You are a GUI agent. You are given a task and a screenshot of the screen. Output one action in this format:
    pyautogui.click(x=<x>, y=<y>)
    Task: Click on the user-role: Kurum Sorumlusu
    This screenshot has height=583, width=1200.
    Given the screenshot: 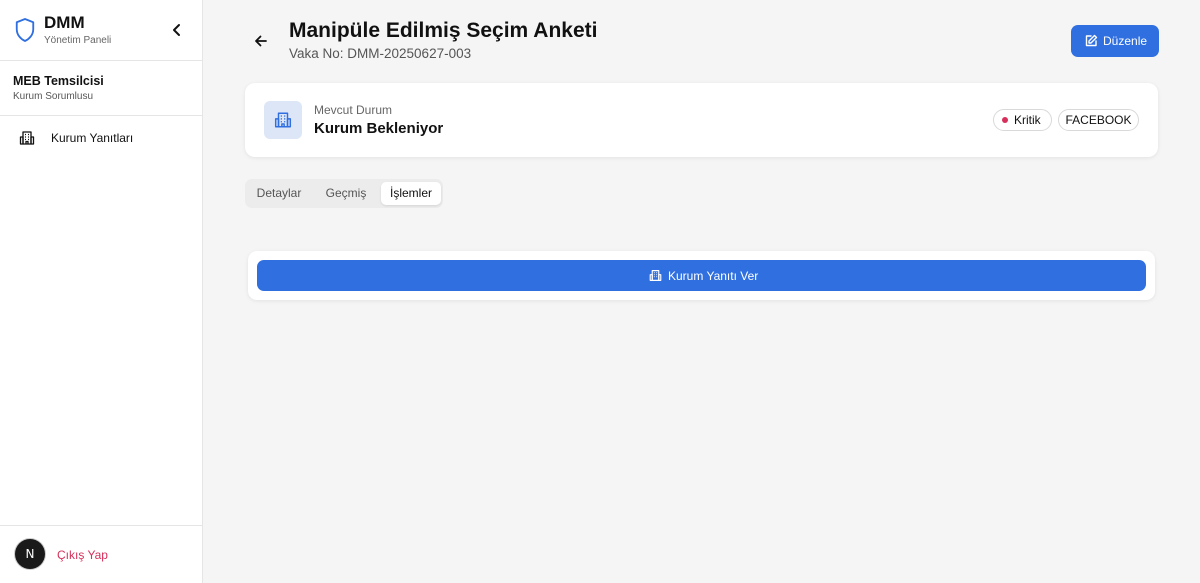 What is the action you would take?
    pyautogui.click(x=53, y=96)
    